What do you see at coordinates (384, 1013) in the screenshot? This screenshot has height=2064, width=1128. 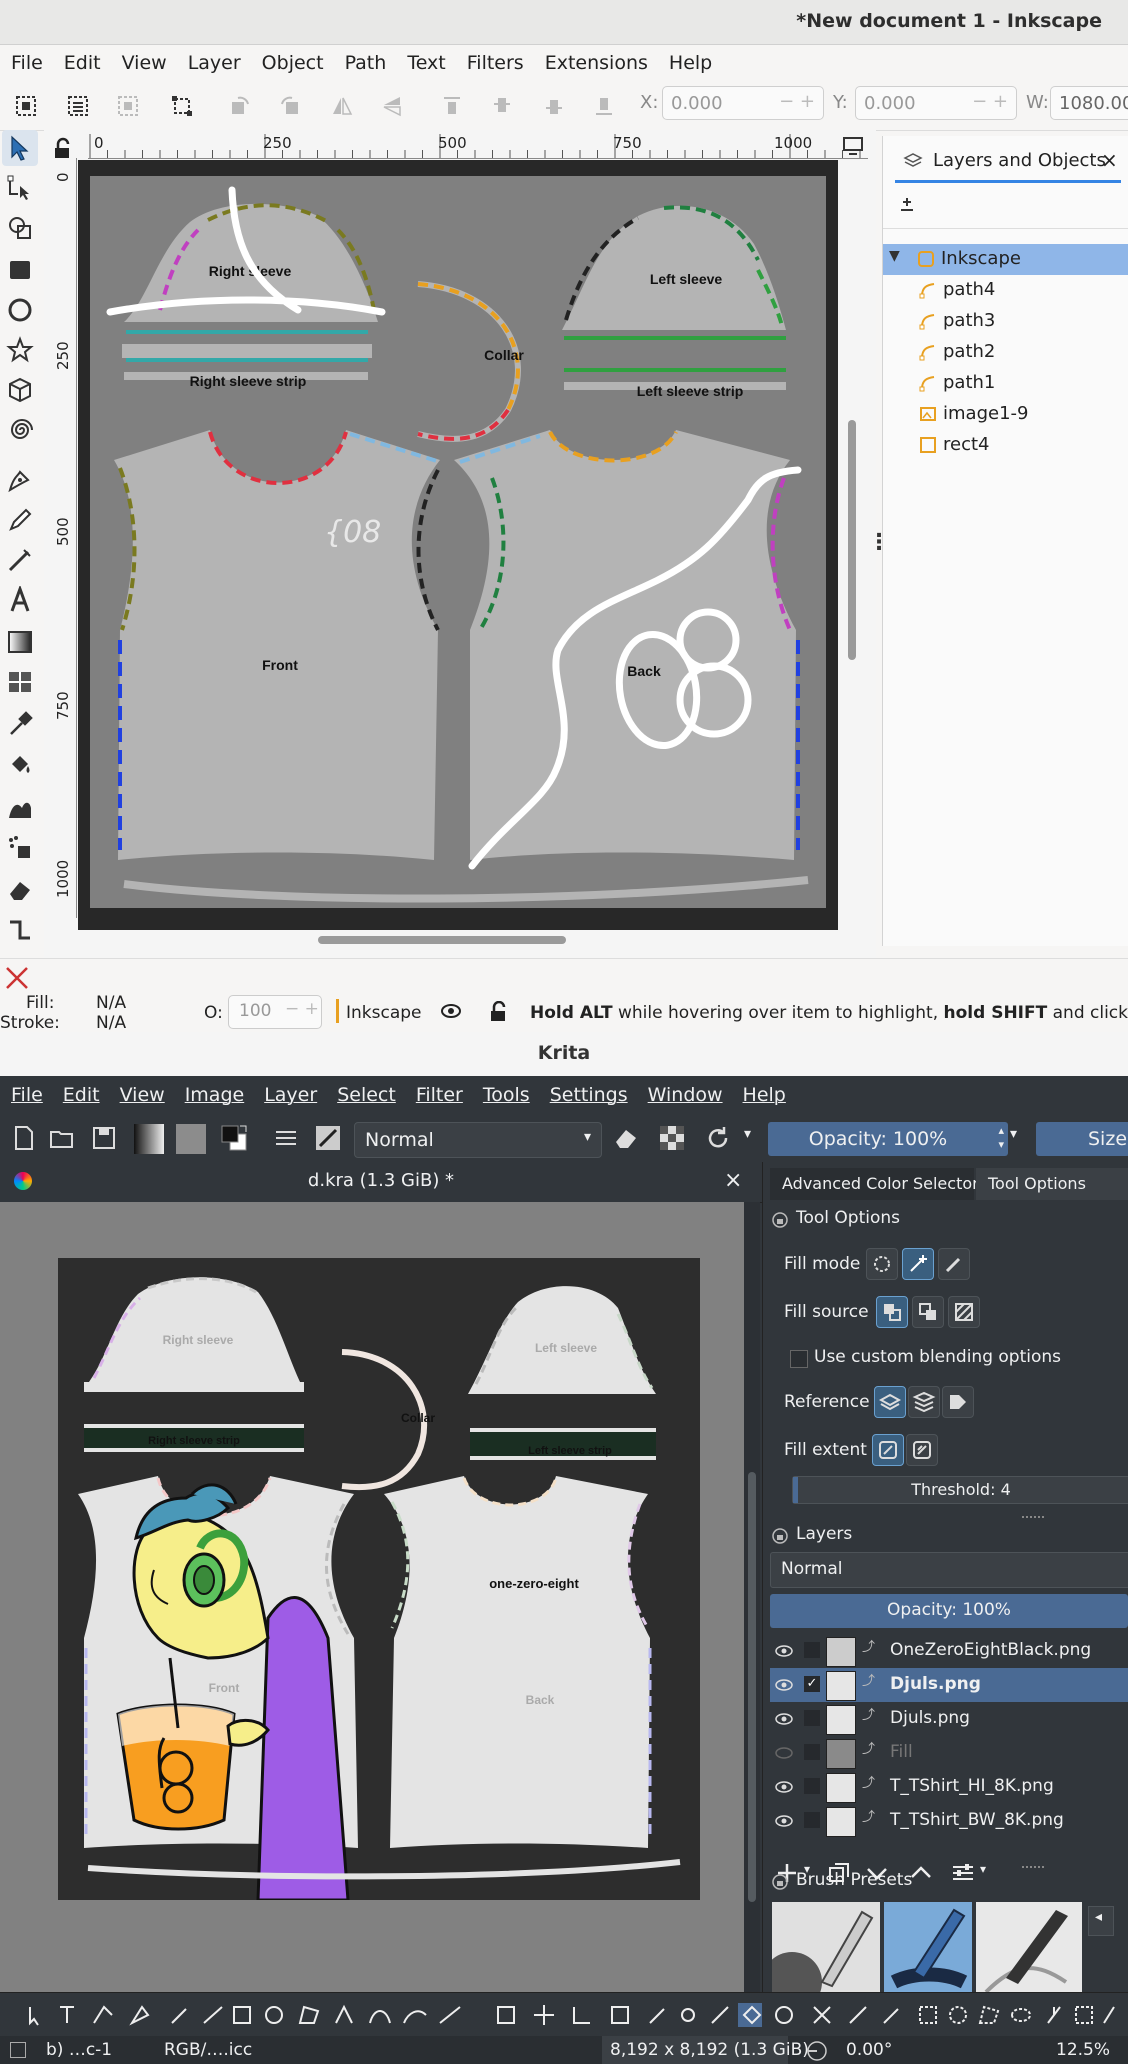 I see `current-layer-label: Inkscape` at bounding box center [384, 1013].